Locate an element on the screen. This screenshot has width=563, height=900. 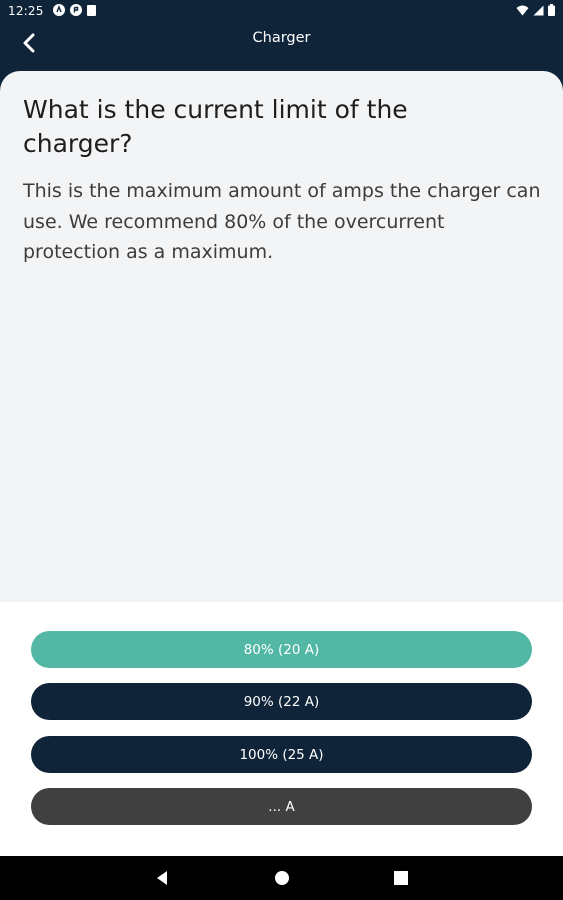
status-time: 12:25 is located at coordinates (26, 11).